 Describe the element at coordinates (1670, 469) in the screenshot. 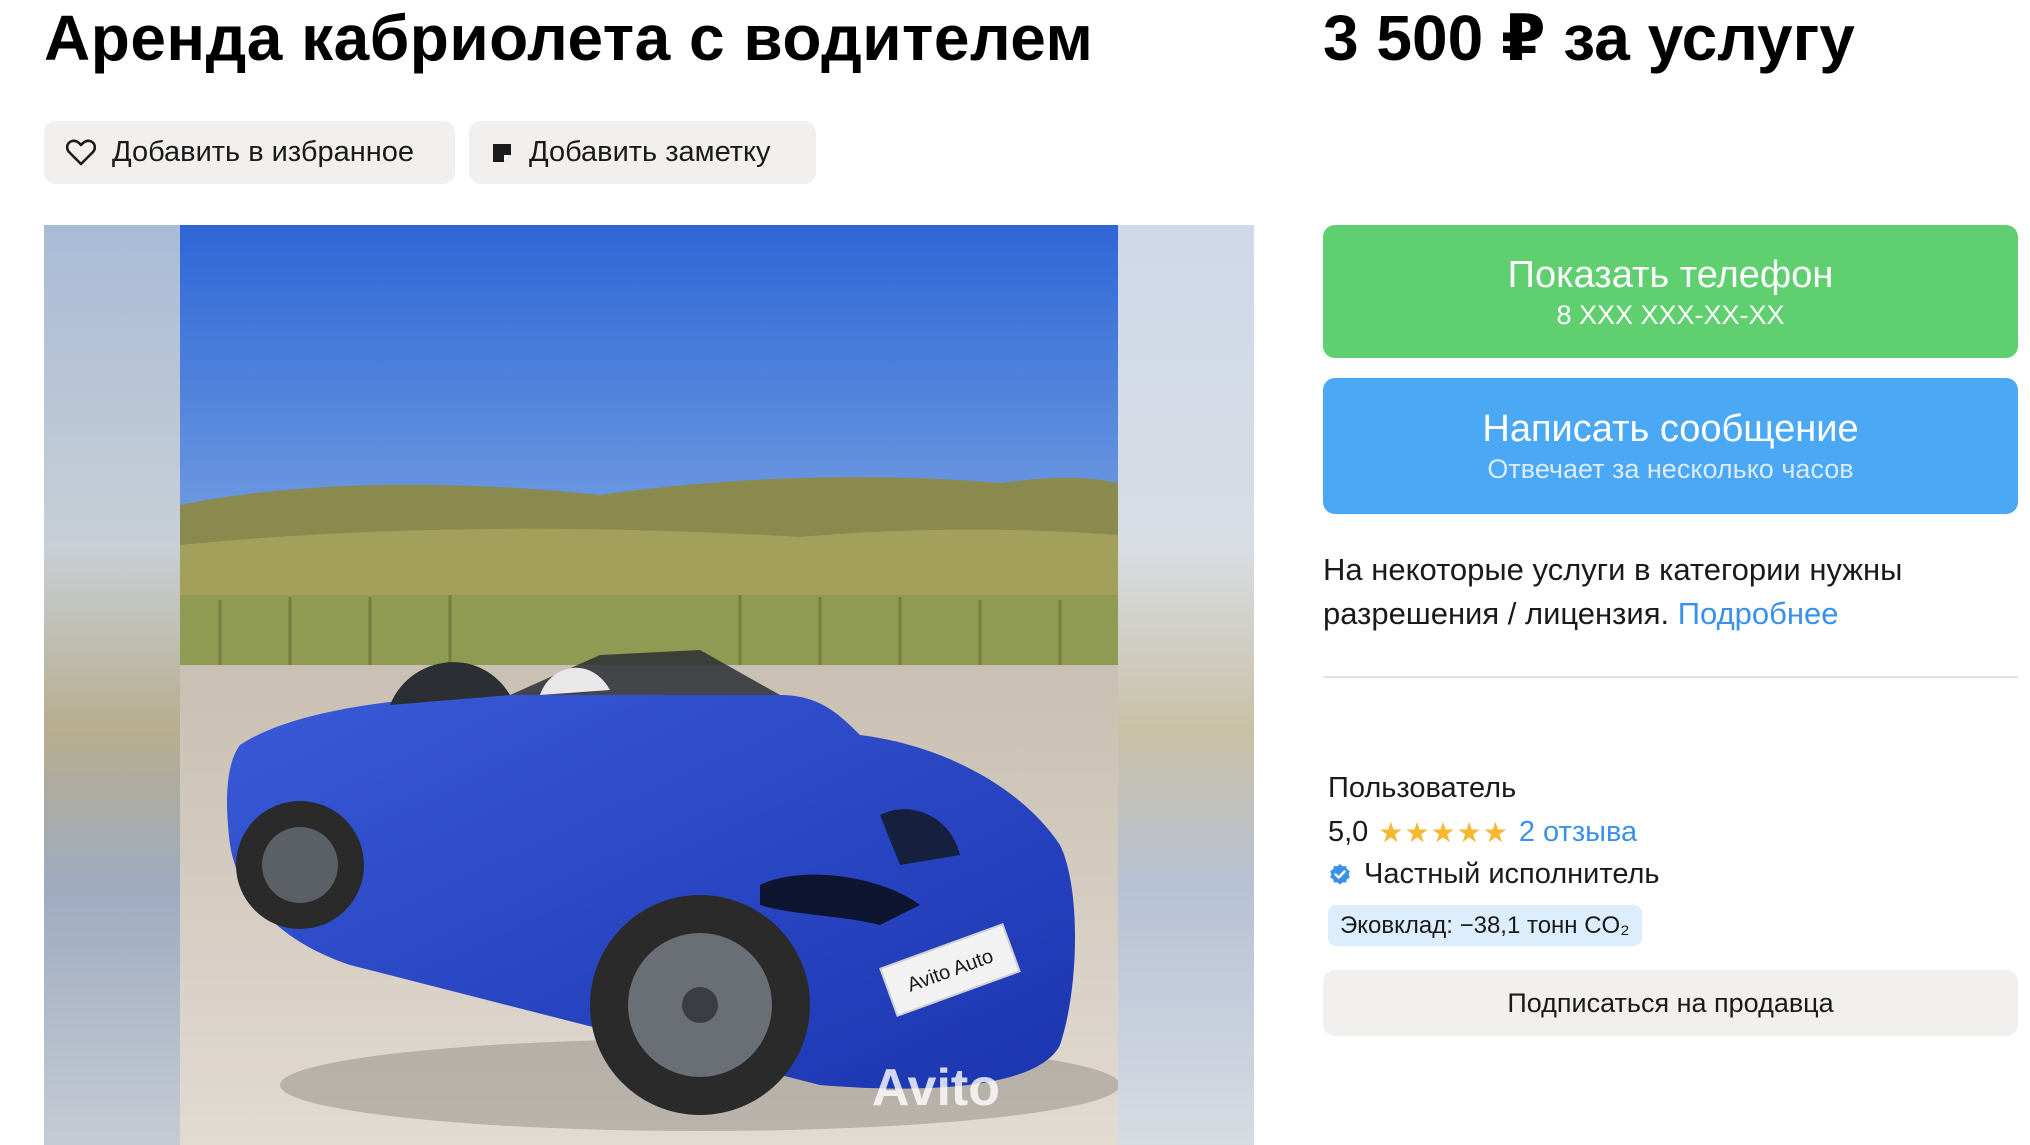

I see `response-time: Отвечает за несколько часов` at that location.